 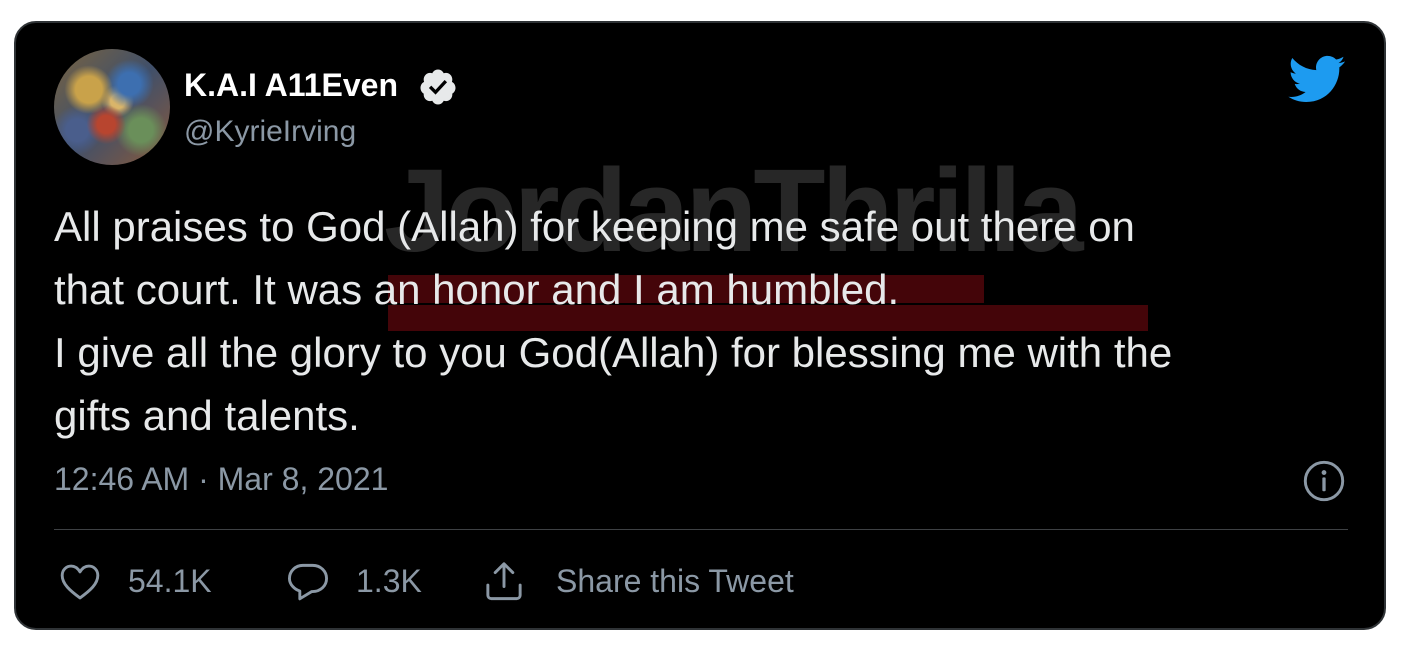 What do you see at coordinates (308, 582) in the screenshot?
I see `reply-bubble-icon` at bounding box center [308, 582].